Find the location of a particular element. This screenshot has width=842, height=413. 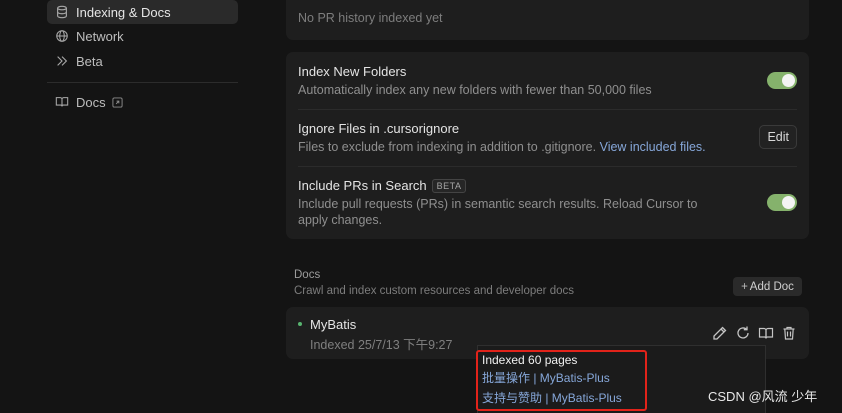

sidebar-item-docs: Docs is located at coordinates (142, 102).